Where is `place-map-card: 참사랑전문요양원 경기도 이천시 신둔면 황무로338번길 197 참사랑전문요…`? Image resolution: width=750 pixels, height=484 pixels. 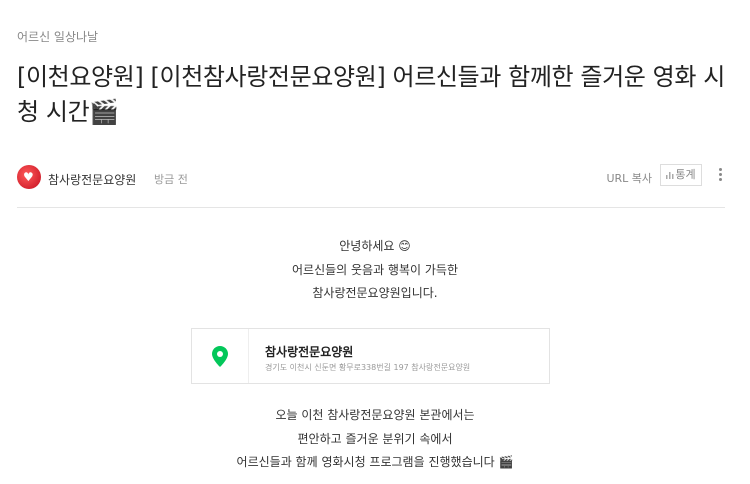 place-map-card: 참사랑전문요양원 경기도 이천시 신둔면 황무로338번길 197 참사랑전문요… is located at coordinates (370, 356).